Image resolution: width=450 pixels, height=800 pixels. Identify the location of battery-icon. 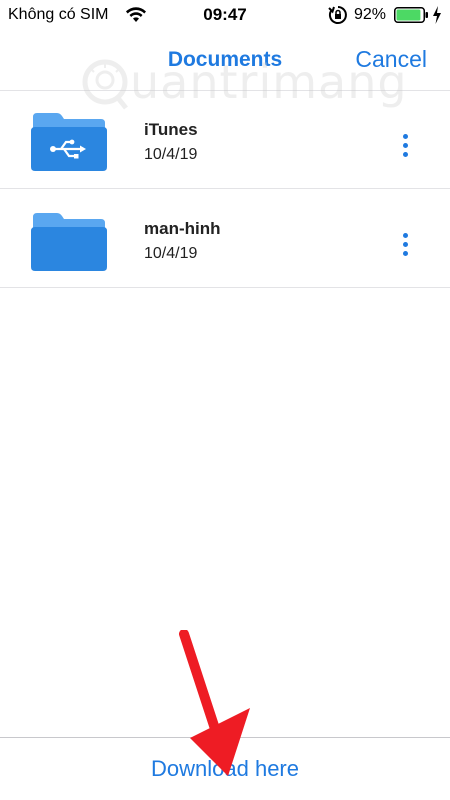
(411, 15).